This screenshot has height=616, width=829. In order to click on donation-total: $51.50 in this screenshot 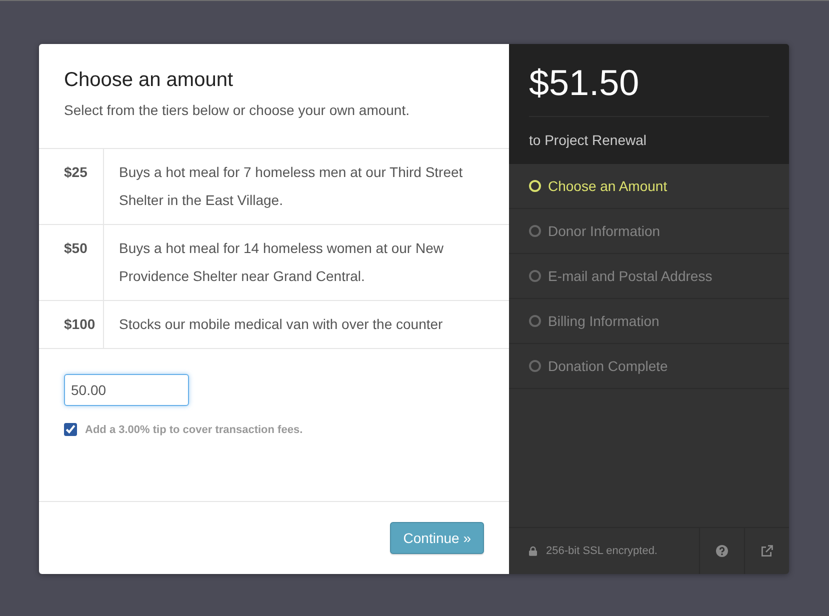, I will do `click(649, 89)`.